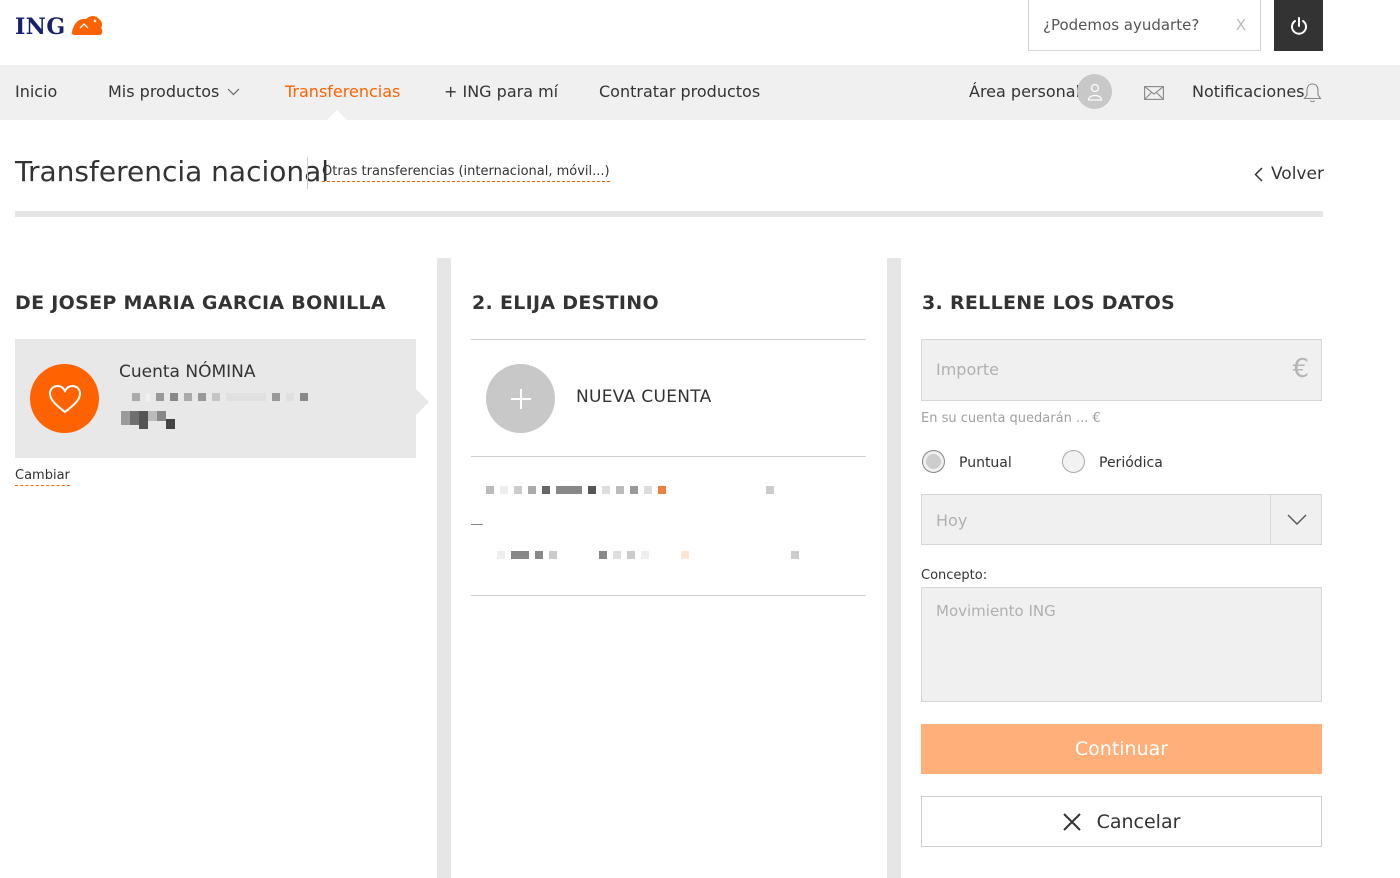 The height and width of the screenshot is (878, 1400). Describe the element at coordinates (1011, 418) in the screenshot. I see `remaining-balance-note: En su cuenta quedarán ... €` at that location.